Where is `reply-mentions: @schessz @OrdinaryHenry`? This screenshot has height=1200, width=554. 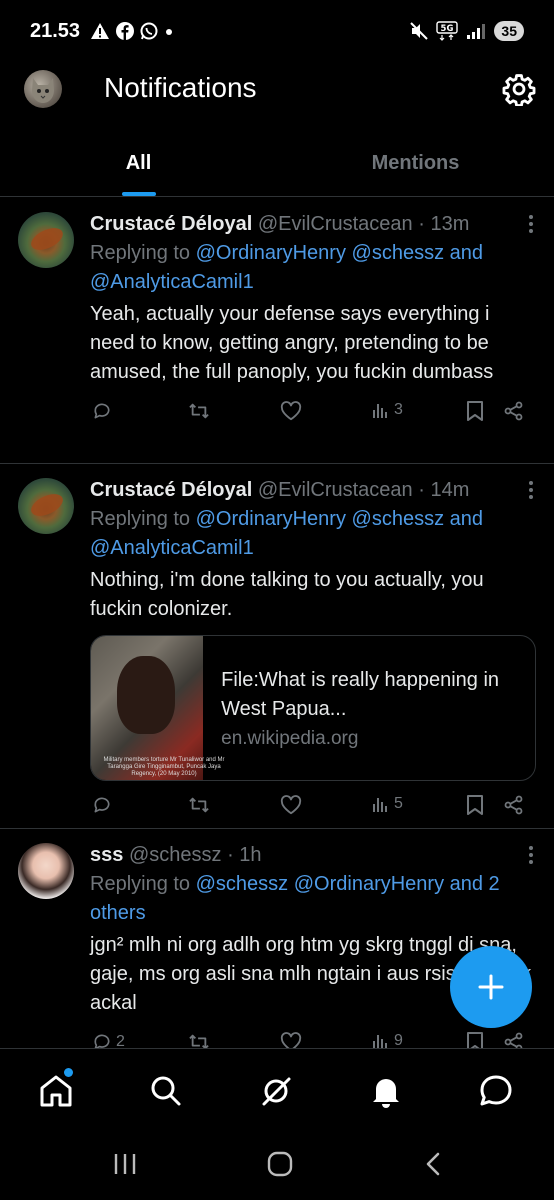 reply-mentions: @schessz @OrdinaryHenry is located at coordinates (320, 884).